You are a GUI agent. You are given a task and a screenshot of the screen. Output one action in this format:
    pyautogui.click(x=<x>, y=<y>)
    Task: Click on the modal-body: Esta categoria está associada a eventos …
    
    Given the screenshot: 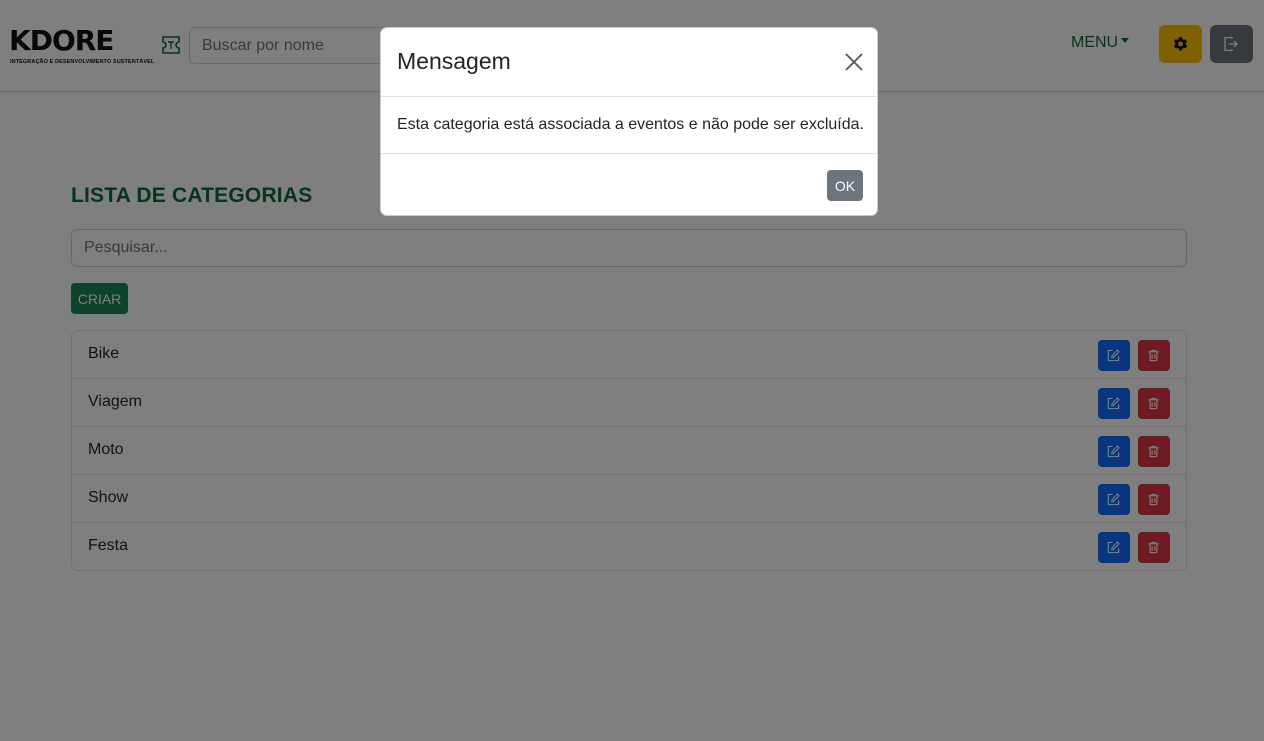 What is the action you would take?
    pyautogui.click(x=629, y=125)
    